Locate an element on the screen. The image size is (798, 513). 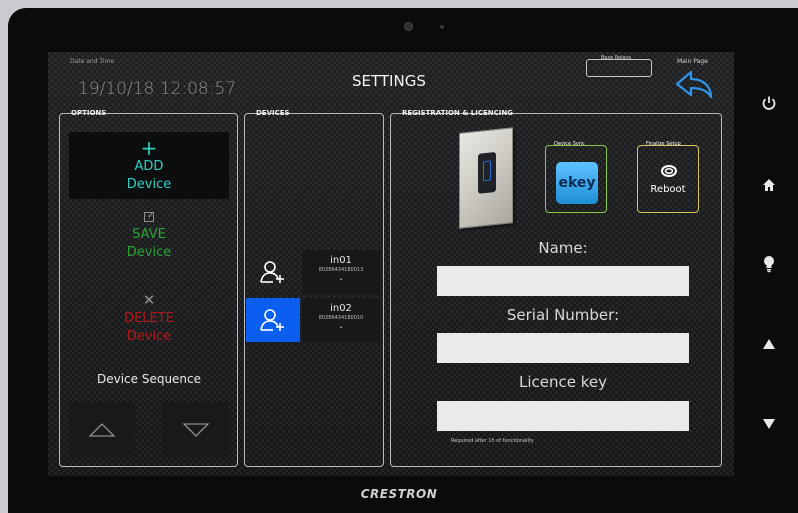
device-name: in02 is located at coordinates (341, 308).